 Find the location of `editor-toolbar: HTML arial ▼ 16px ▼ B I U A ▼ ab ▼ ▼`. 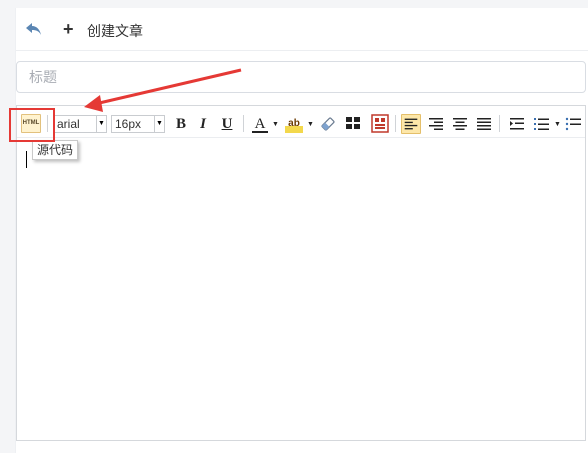

editor-toolbar: HTML arial ▼ 16px ▼ B I U A ▼ ab ▼ ▼ is located at coordinates (301, 122).